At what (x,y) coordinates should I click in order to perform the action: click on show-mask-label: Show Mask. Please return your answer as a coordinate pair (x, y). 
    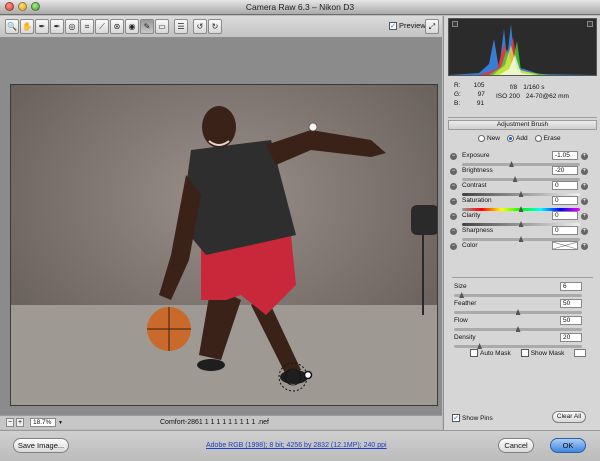
    Looking at the image, I should click on (547, 353).